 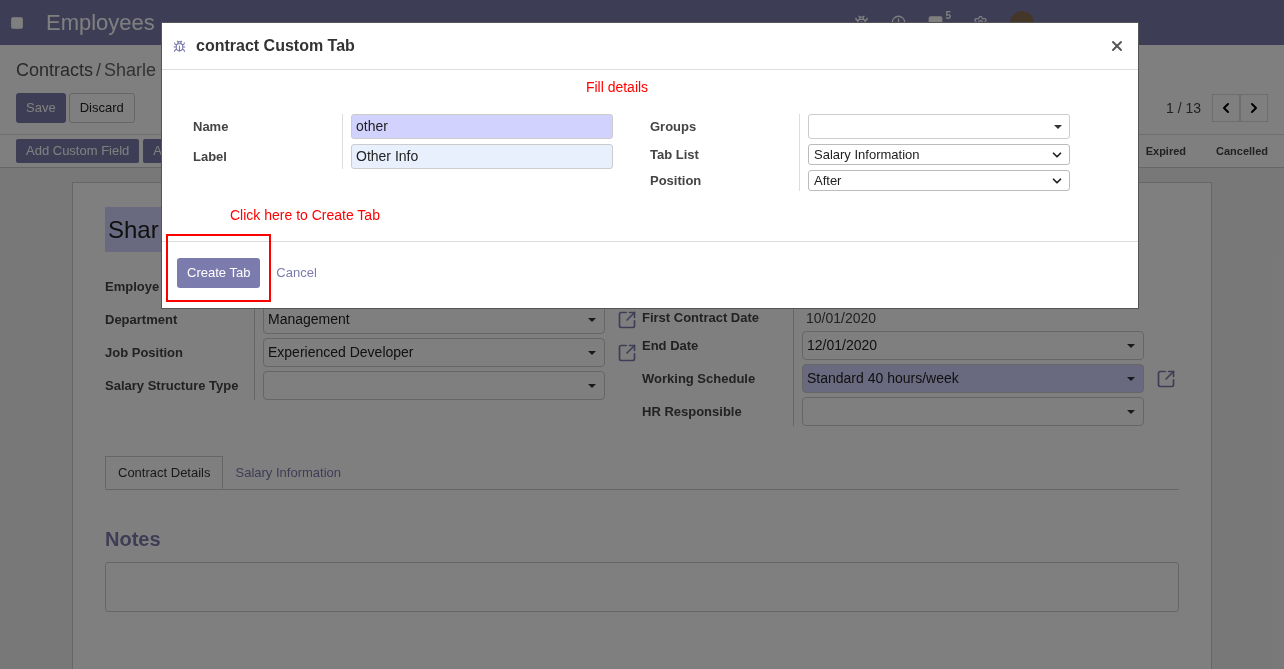 I want to click on save-button: Save, so click(x=41, y=108).